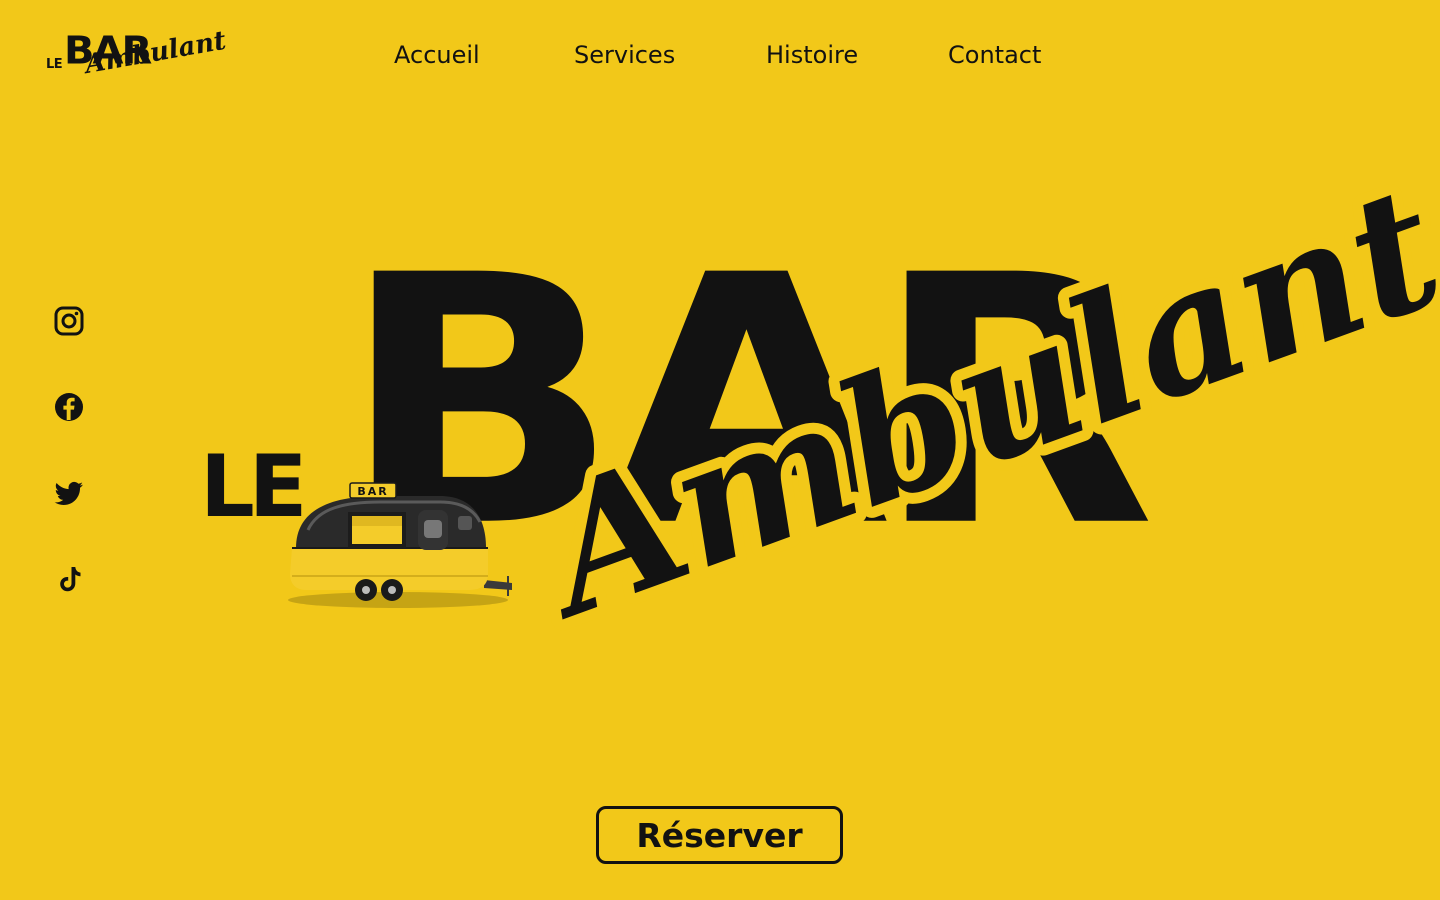 The image size is (1440, 900). What do you see at coordinates (719, 835) in the screenshot?
I see `reserve-button: Réserver` at bounding box center [719, 835].